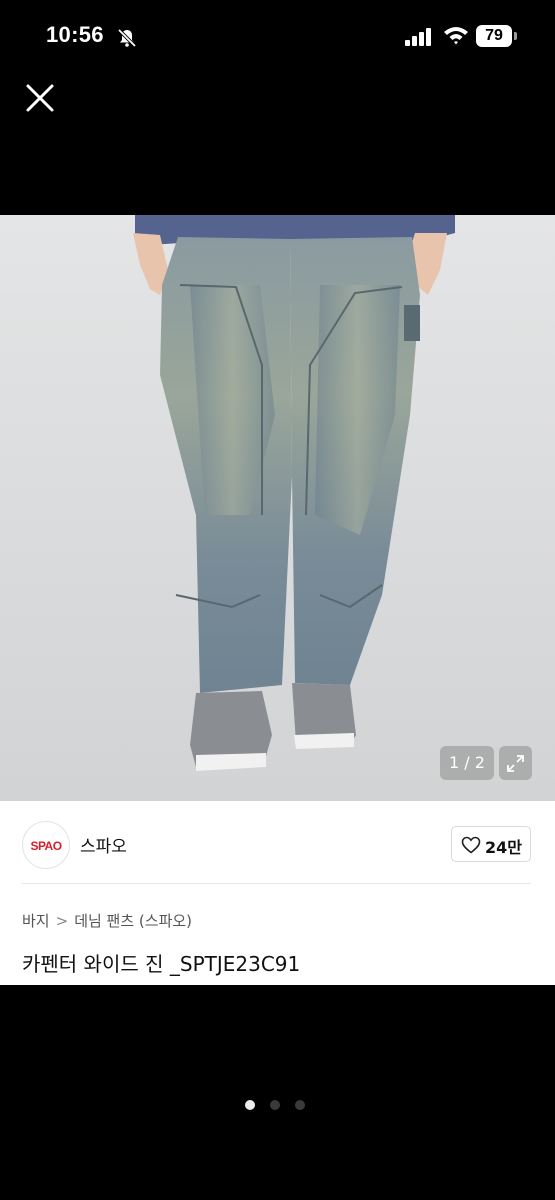 The width and height of the screenshot is (555, 1200). Describe the element at coordinates (418, 37) in the screenshot. I see `cellular-signal-icon` at that location.